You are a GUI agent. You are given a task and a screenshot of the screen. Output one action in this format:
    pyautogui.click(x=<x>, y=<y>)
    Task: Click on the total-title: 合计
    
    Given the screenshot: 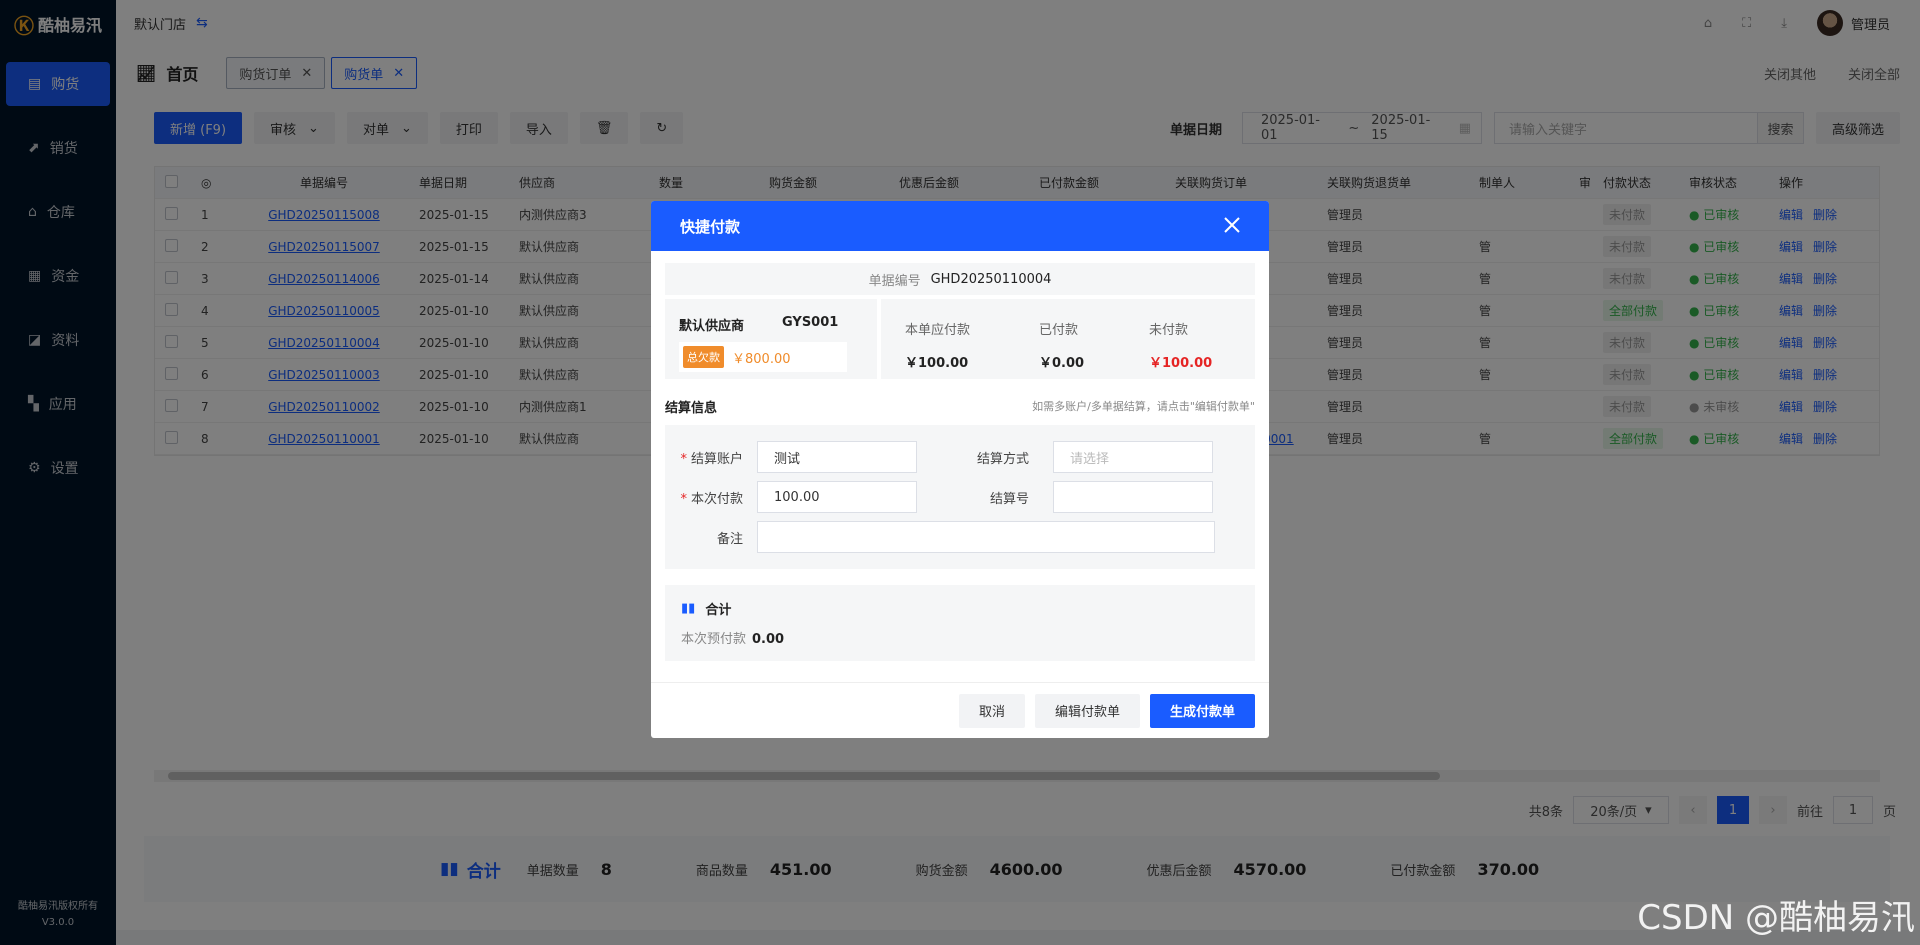 What is the action you would take?
    pyautogui.click(x=718, y=610)
    